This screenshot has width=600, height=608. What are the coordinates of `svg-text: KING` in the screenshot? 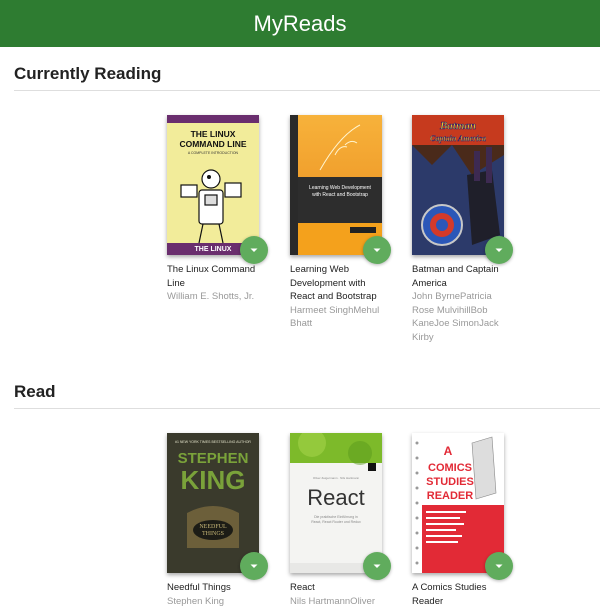 It's located at (213, 480).